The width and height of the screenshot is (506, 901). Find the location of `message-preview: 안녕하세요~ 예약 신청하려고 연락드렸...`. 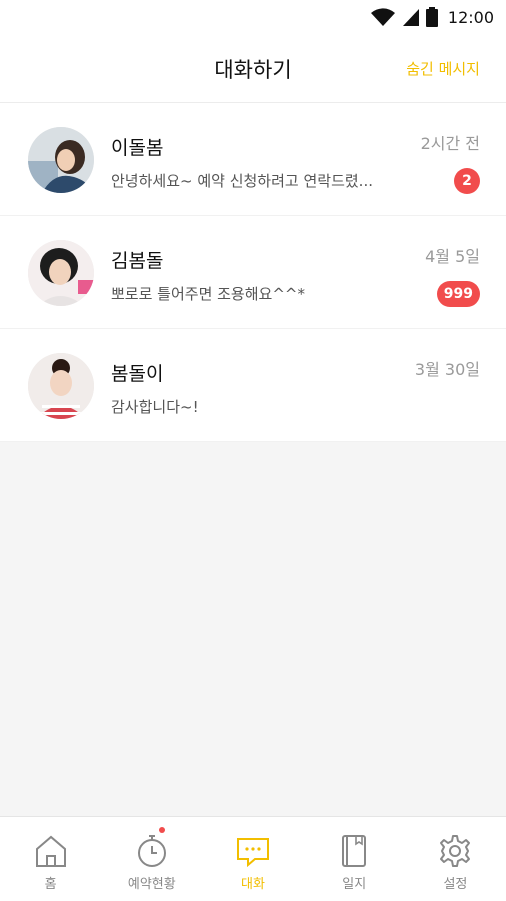

message-preview: 안녕하세요~ 예약 신청하려고 연락드렸... is located at coordinates (242, 181).